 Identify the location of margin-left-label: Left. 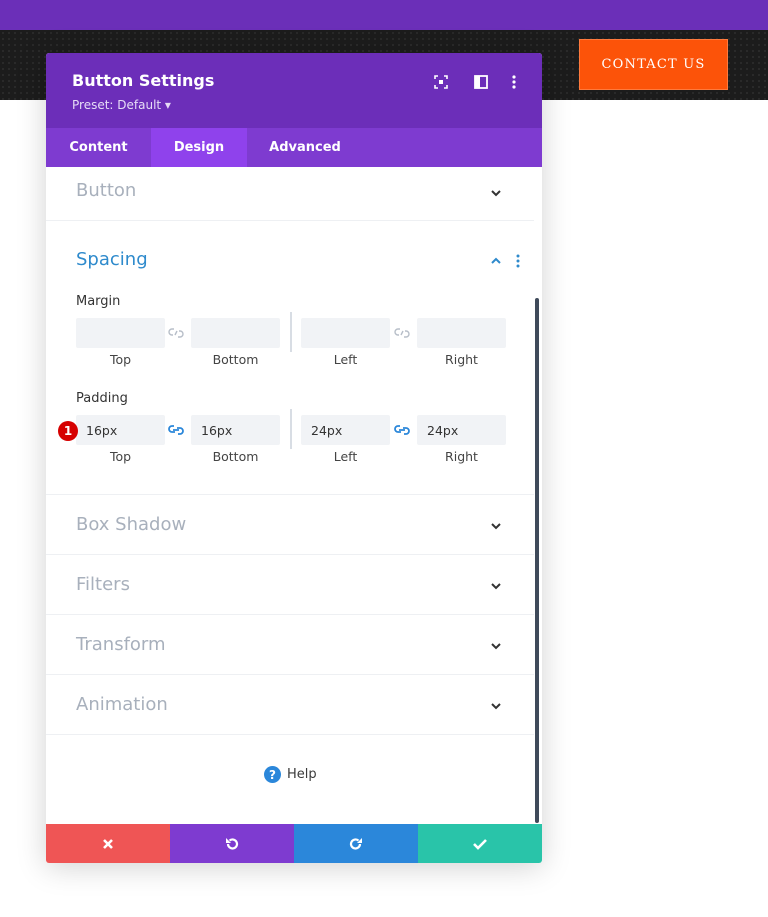
(345, 359).